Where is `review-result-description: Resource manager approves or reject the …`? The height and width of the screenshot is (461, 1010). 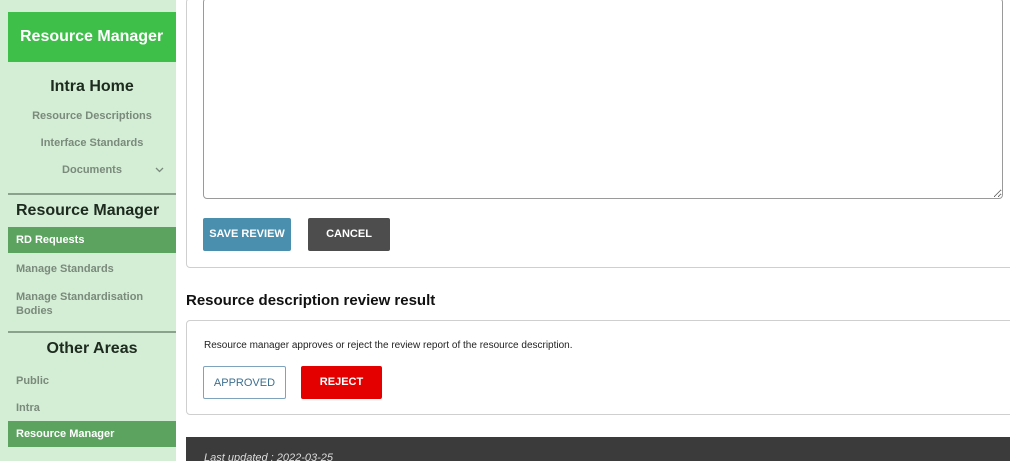 review-result-description: Resource manager approves or reject the … is located at coordinates (388, 345).